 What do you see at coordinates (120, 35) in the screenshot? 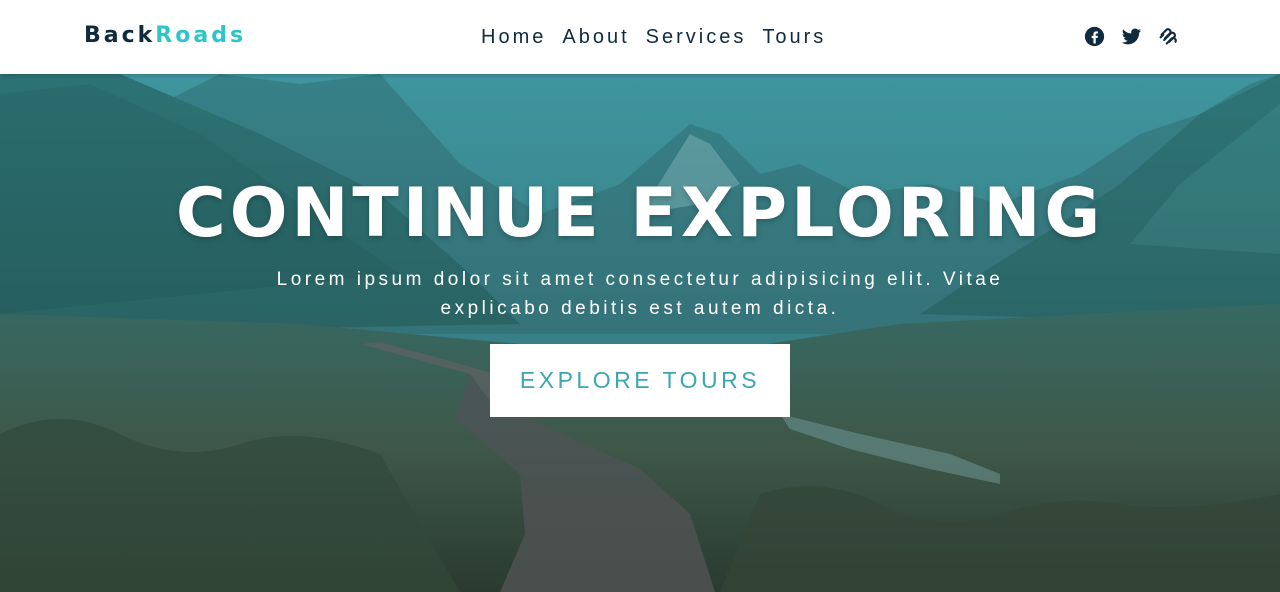
I see `brand-logo-part1: Back` at bounding box center [120, 35].